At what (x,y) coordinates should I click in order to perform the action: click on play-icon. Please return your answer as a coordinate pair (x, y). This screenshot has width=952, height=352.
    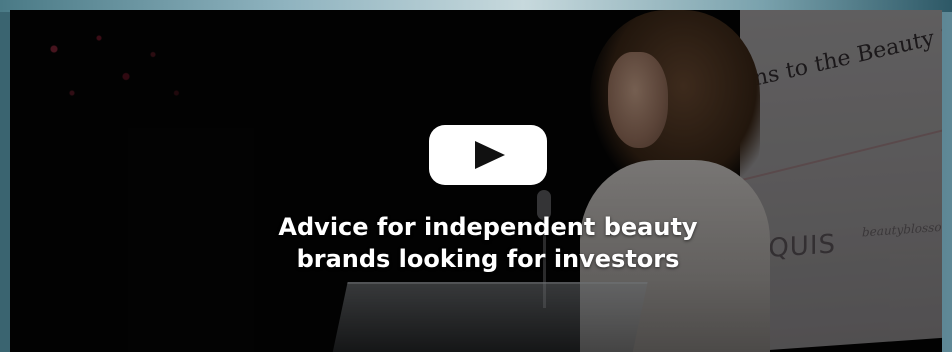
    Looking at the image, I should click on (490, 155).